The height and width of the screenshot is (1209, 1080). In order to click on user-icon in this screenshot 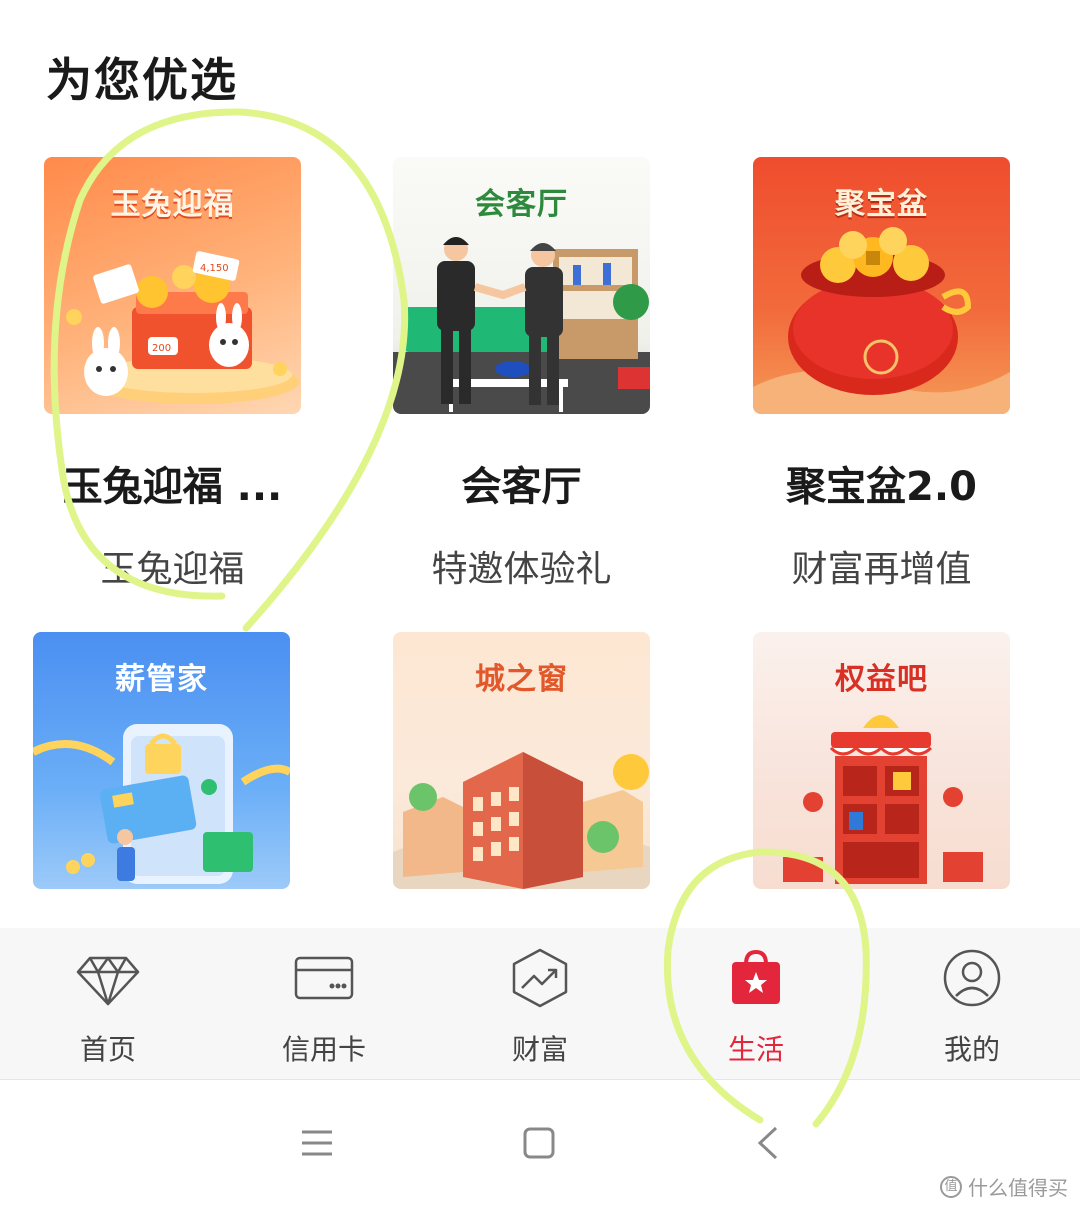, I will do `click(972, 978)`.